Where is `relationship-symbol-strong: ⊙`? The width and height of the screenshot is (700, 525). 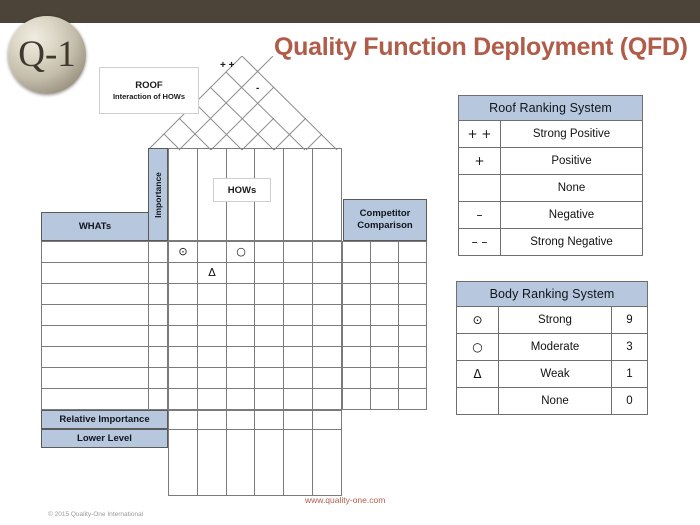 relationship-symbol-strong: ⊙ is located at coordinates (183, 251).